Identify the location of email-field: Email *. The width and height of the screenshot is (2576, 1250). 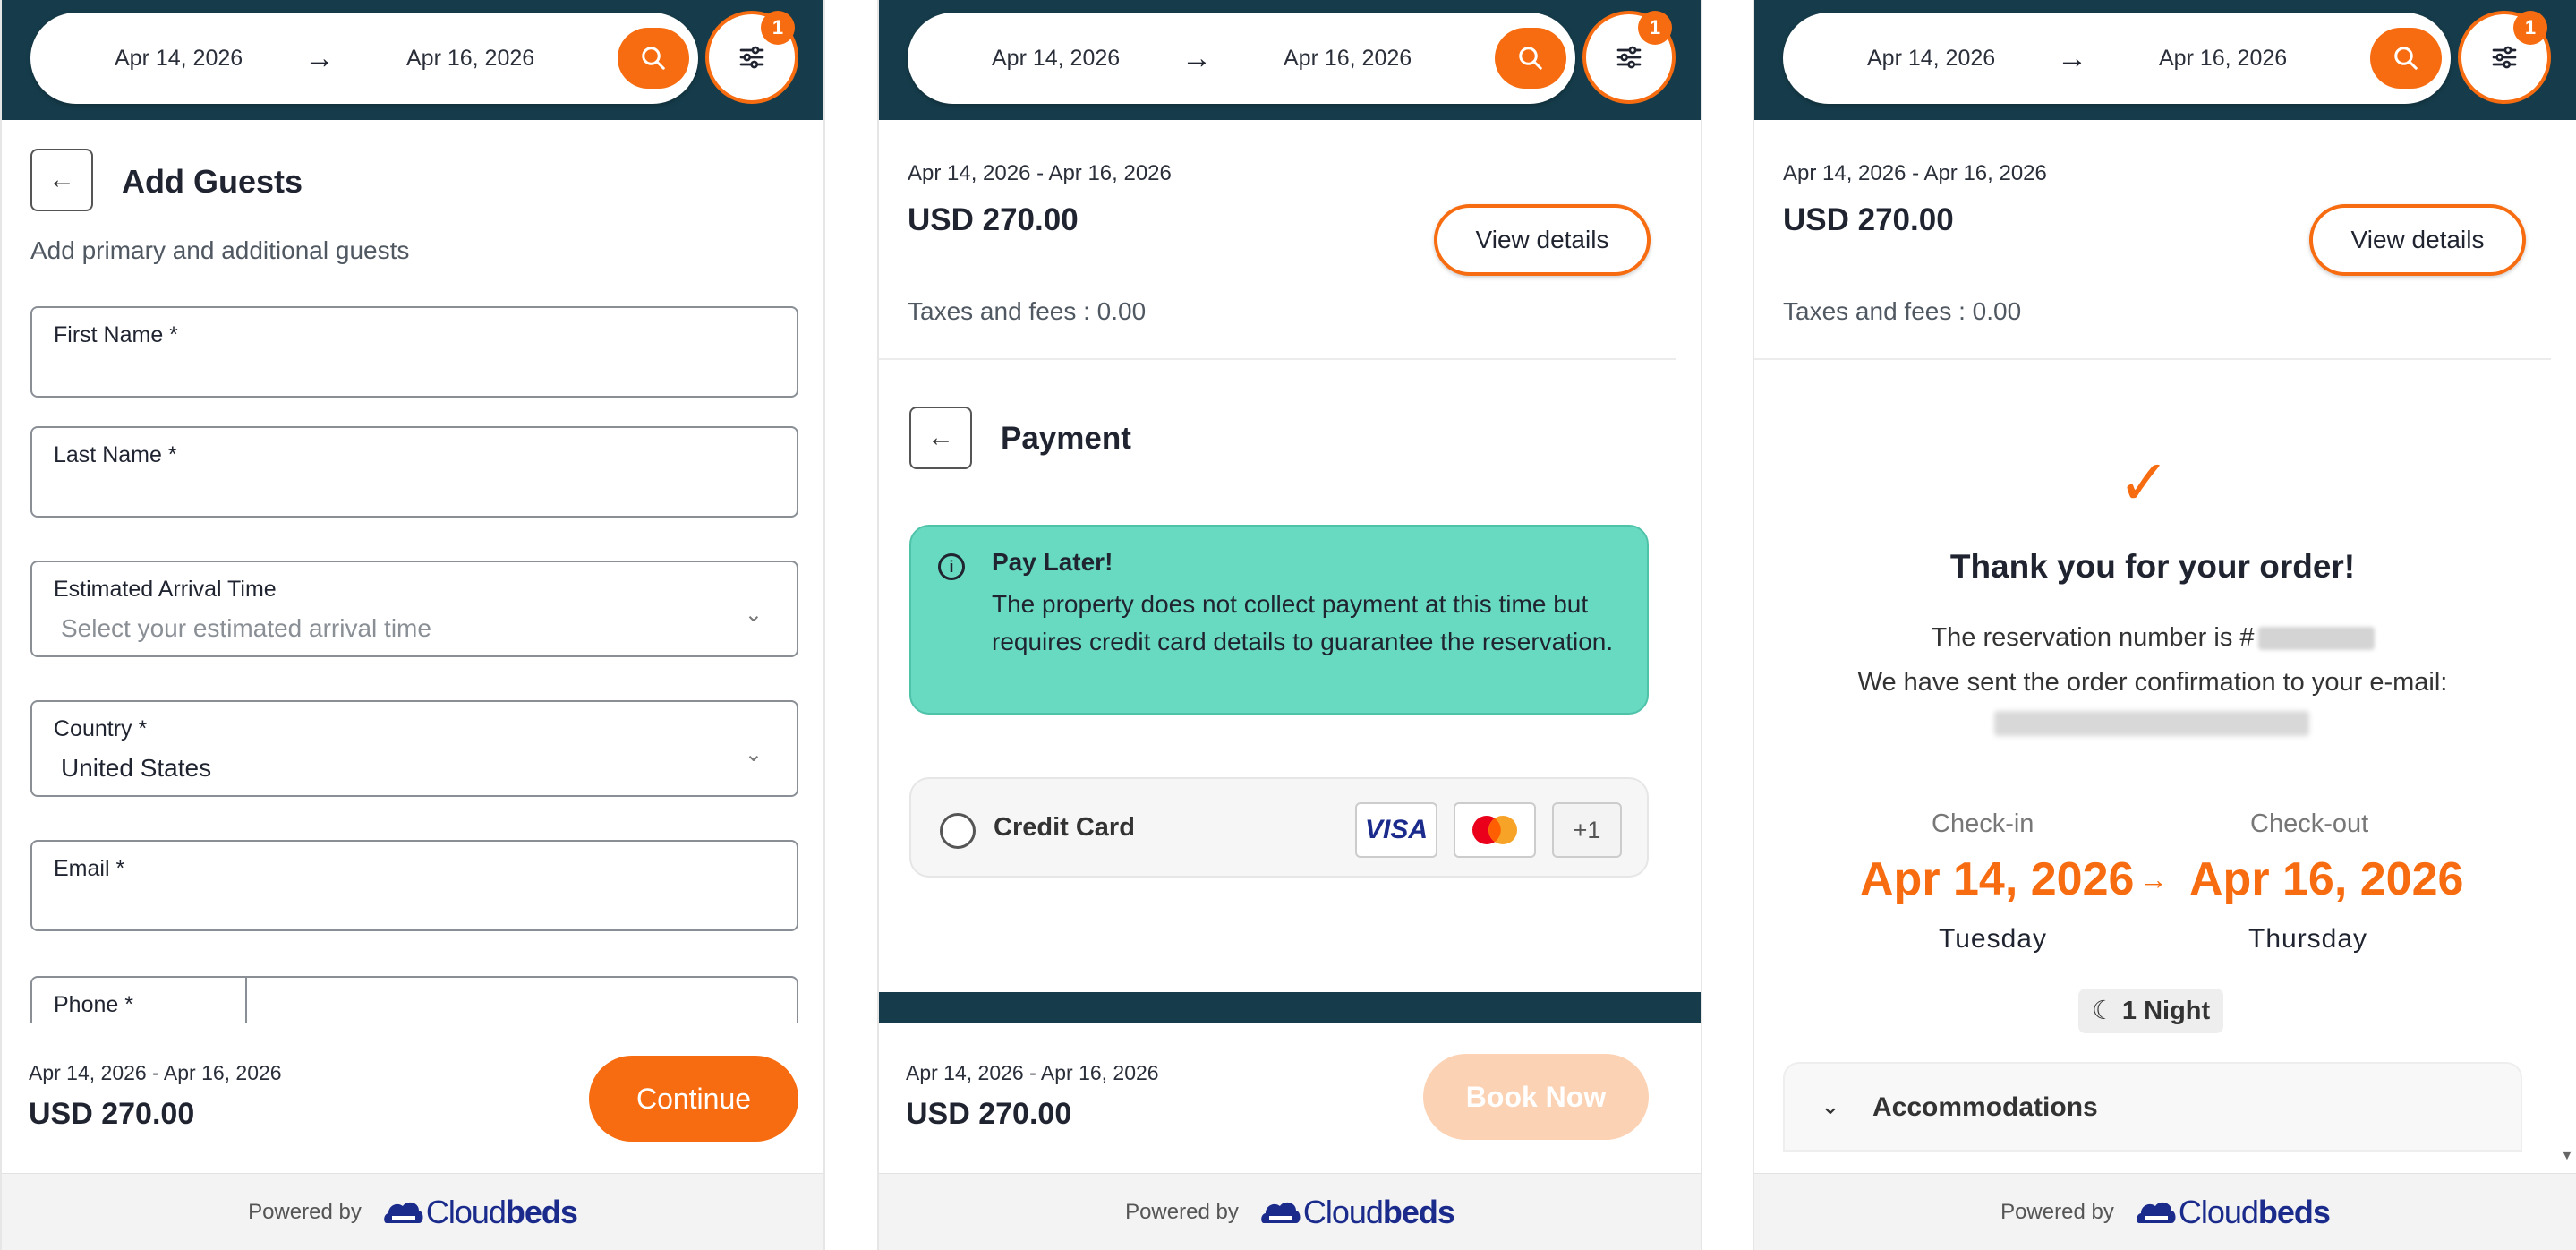
(414, 885).